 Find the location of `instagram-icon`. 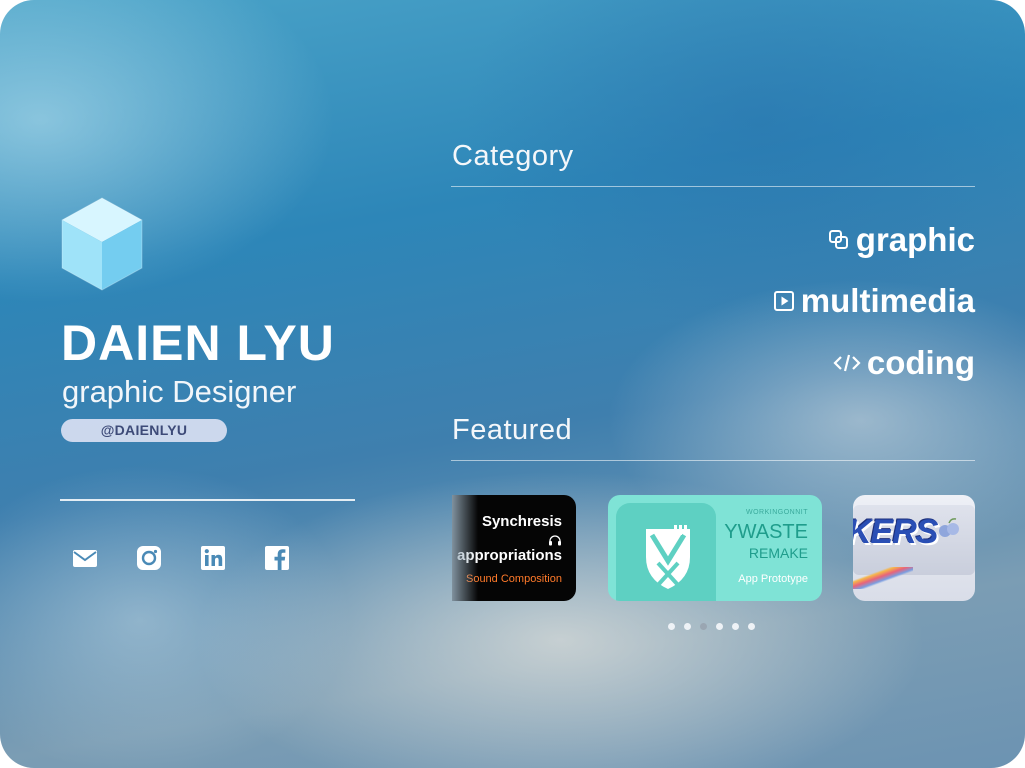

instagram-icon is located at coordinates (149, 558).